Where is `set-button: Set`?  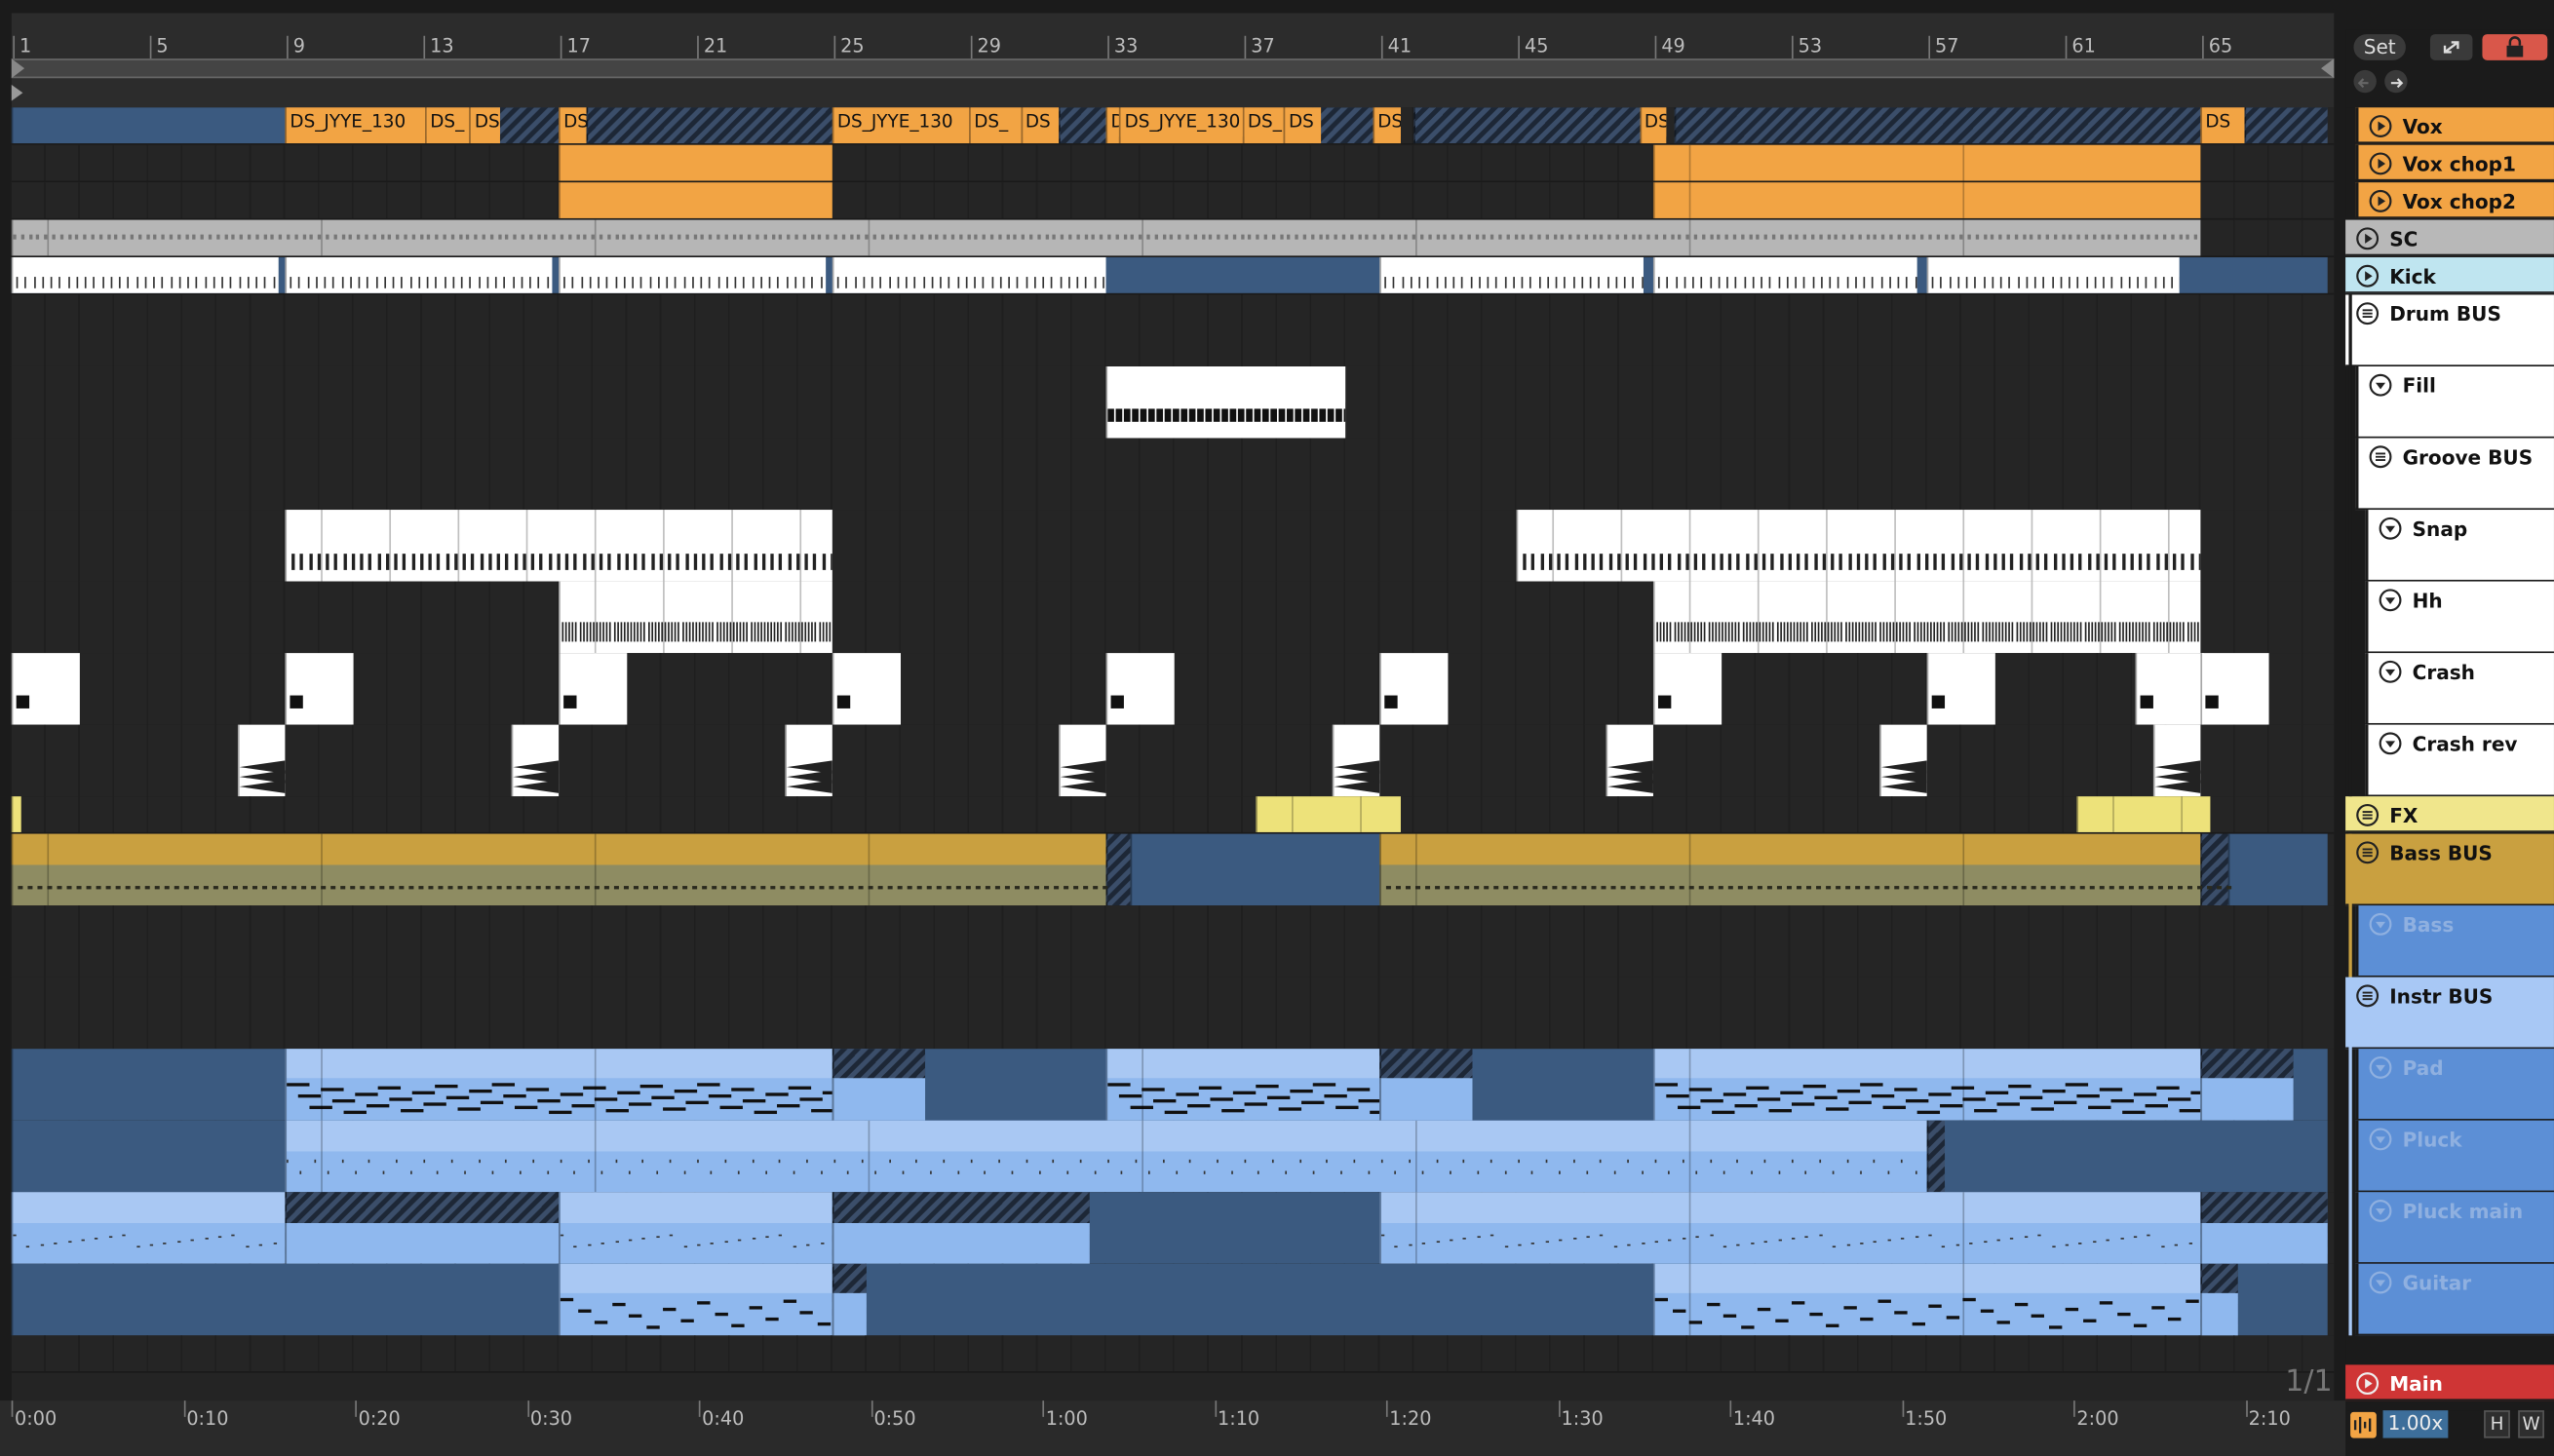 set-button: Set is located at coordinates (2379, 47).